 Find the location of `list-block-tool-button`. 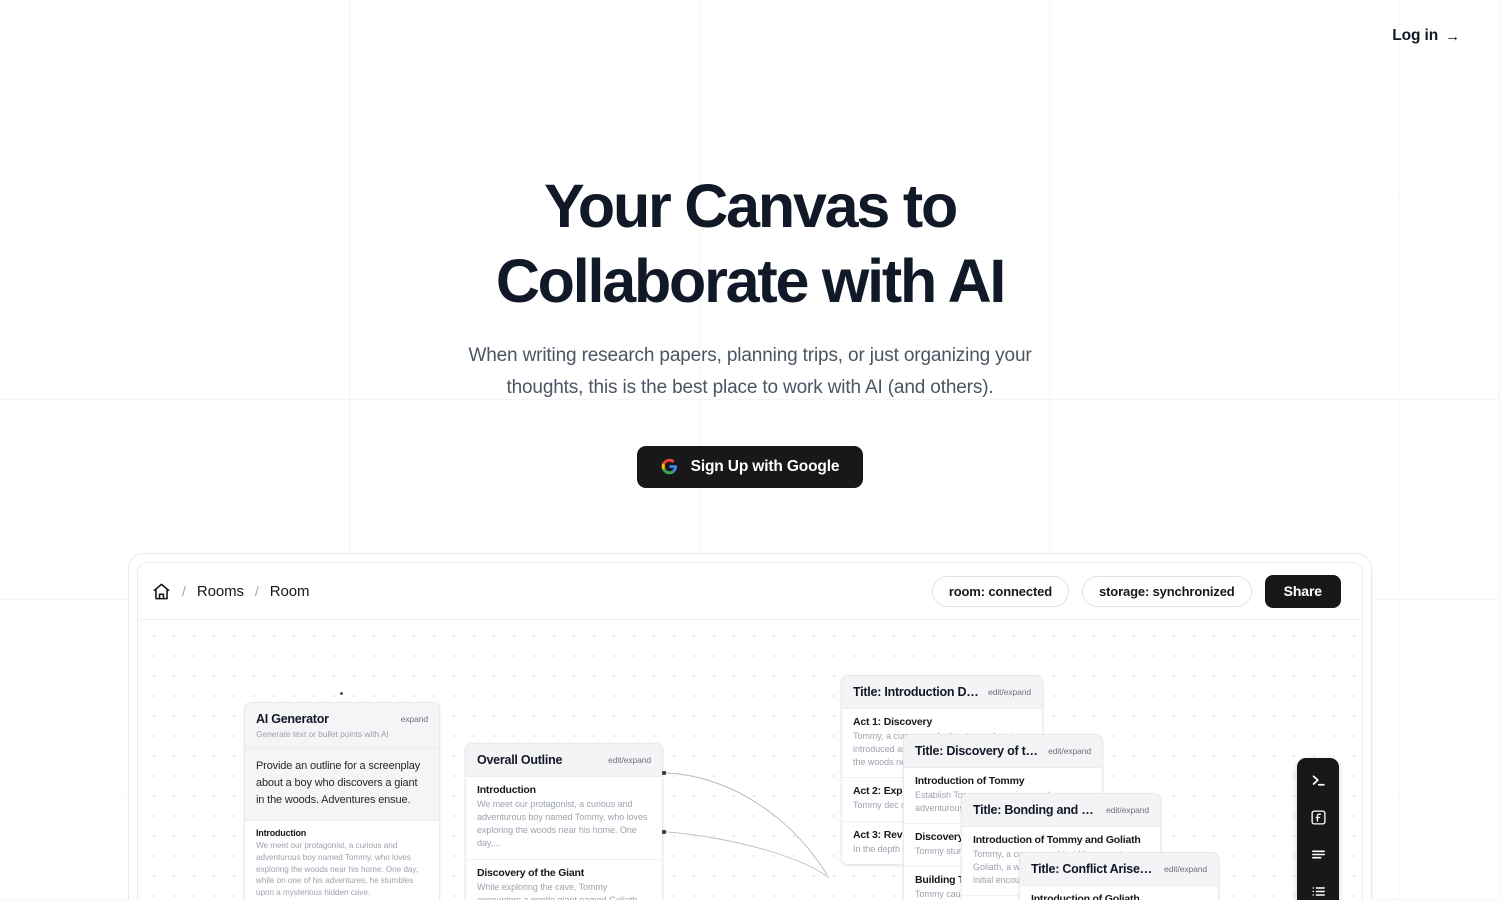

list-block-tool-button is located at coordinates (1318, 888).